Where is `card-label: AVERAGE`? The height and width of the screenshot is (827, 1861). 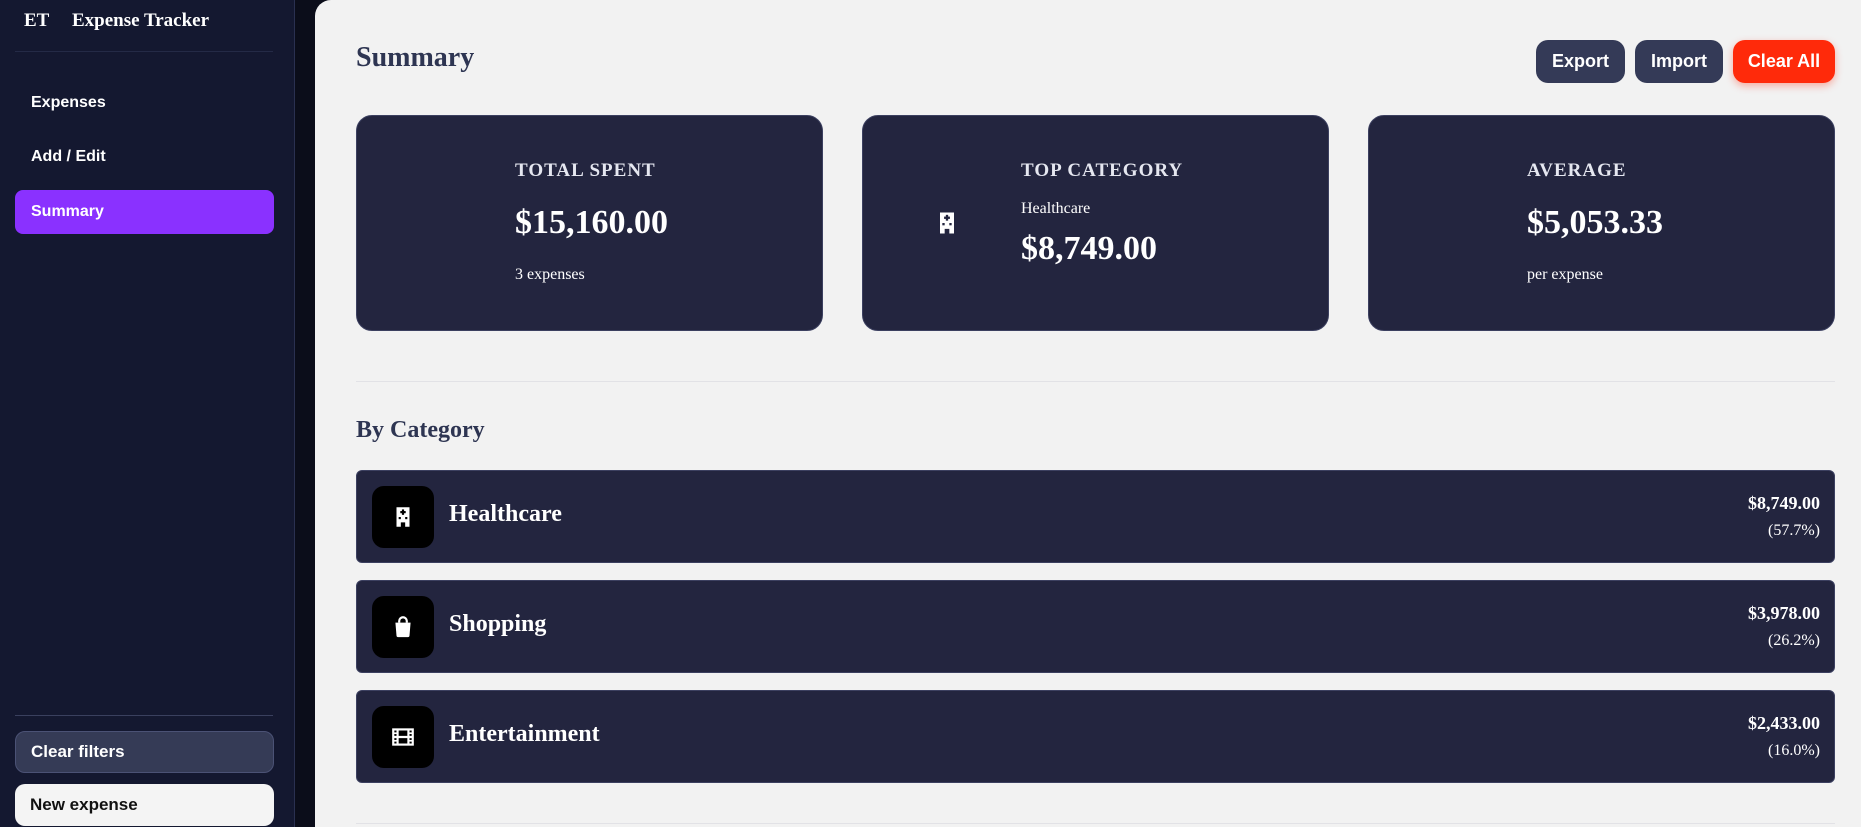
card-label: AVERAGE is located at coordinates (1577, 170).